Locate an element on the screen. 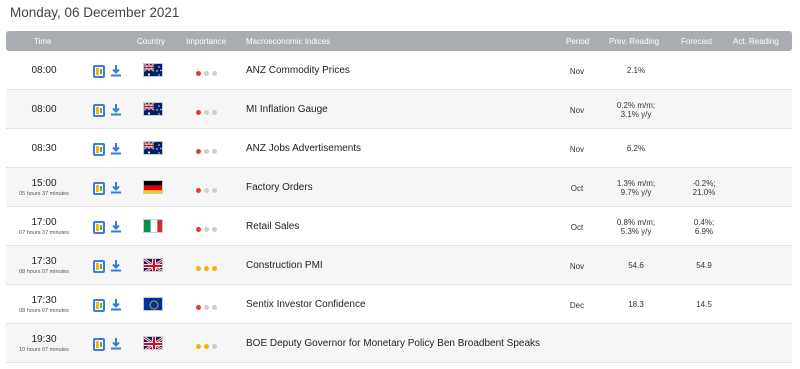 This screenshot has width=800, height=369. time-remaining: 10 hours 07 minutes is located at coordinates (44, 350).